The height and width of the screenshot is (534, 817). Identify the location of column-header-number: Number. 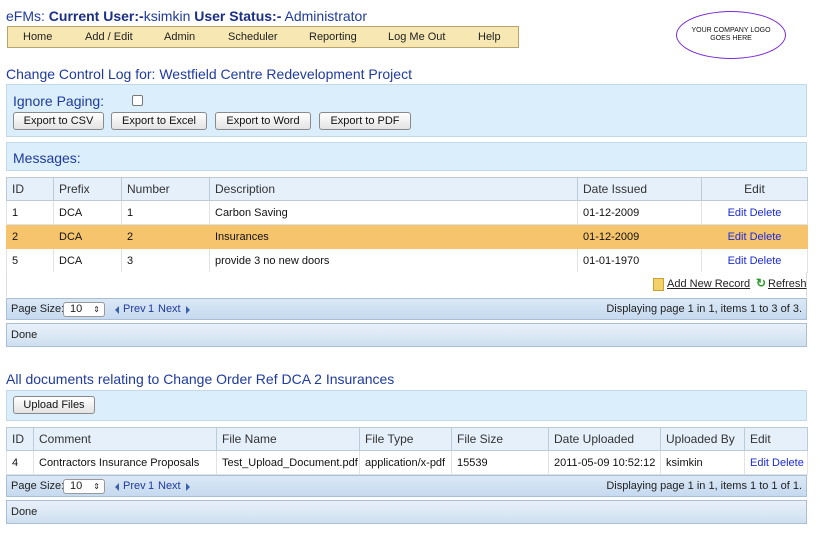
(165, 189).